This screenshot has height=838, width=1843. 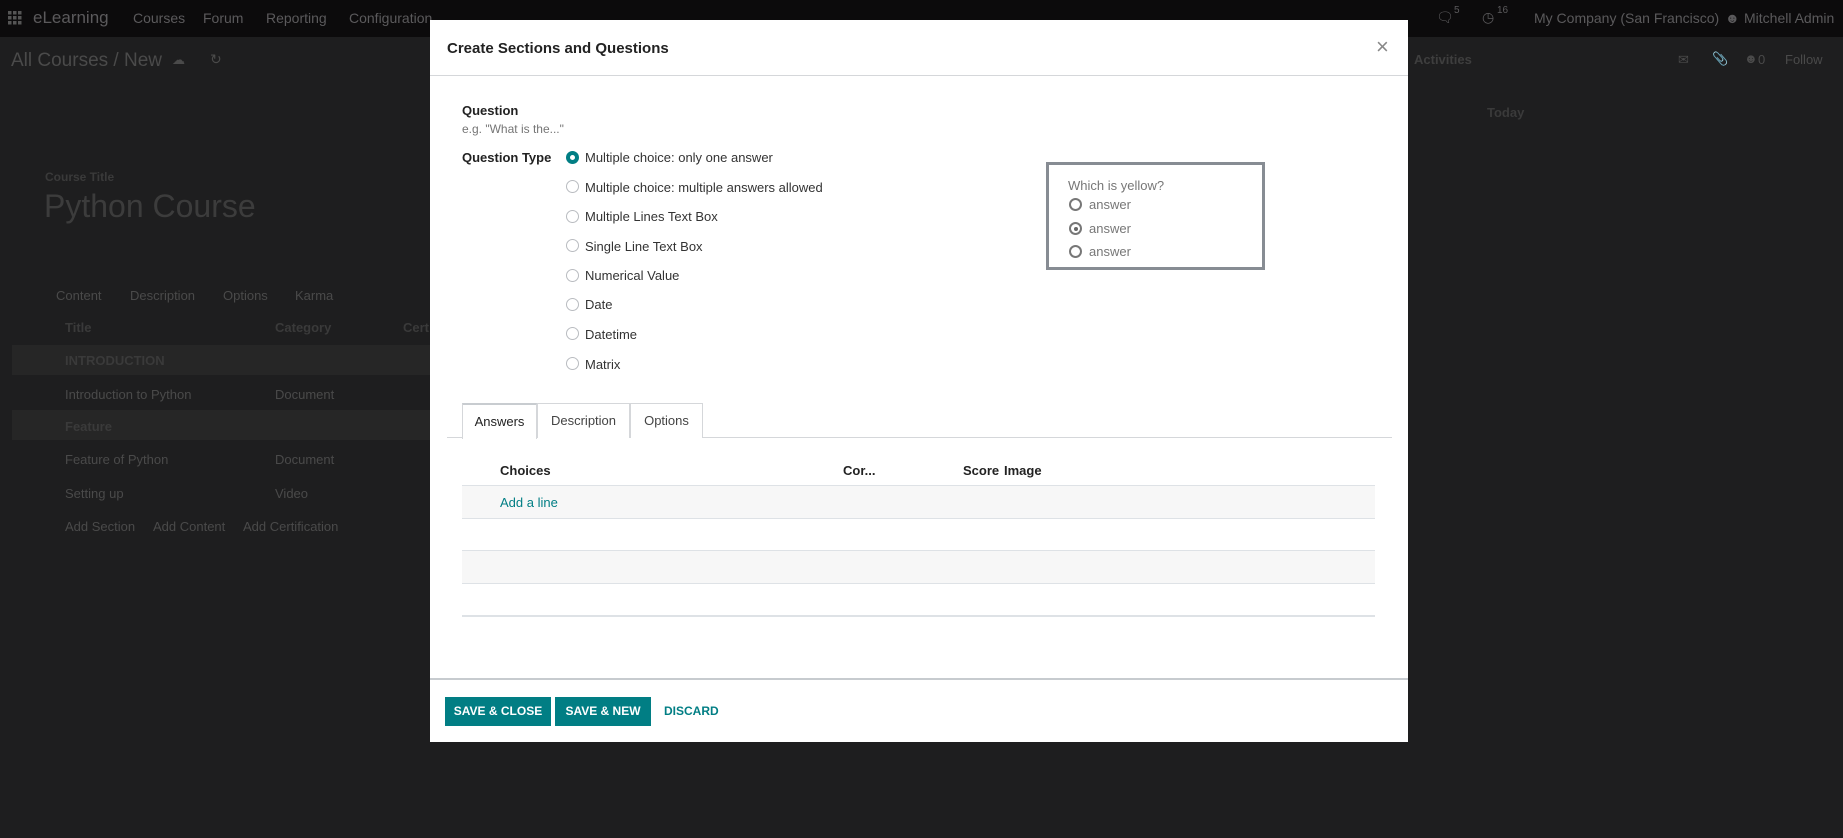 I want to click on app-name: eLearning, so click(x=71, y=18).